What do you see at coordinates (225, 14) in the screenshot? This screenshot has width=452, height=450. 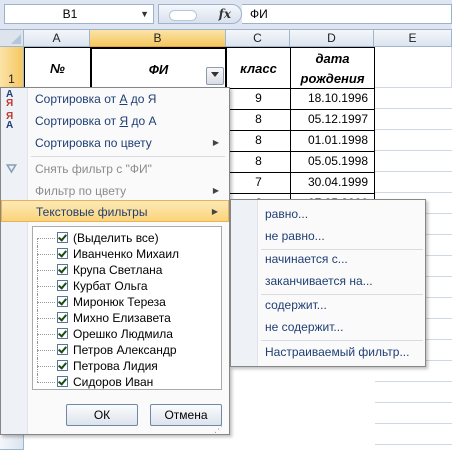 I see `fx-icon: fx` at bounding box center [225, 14].